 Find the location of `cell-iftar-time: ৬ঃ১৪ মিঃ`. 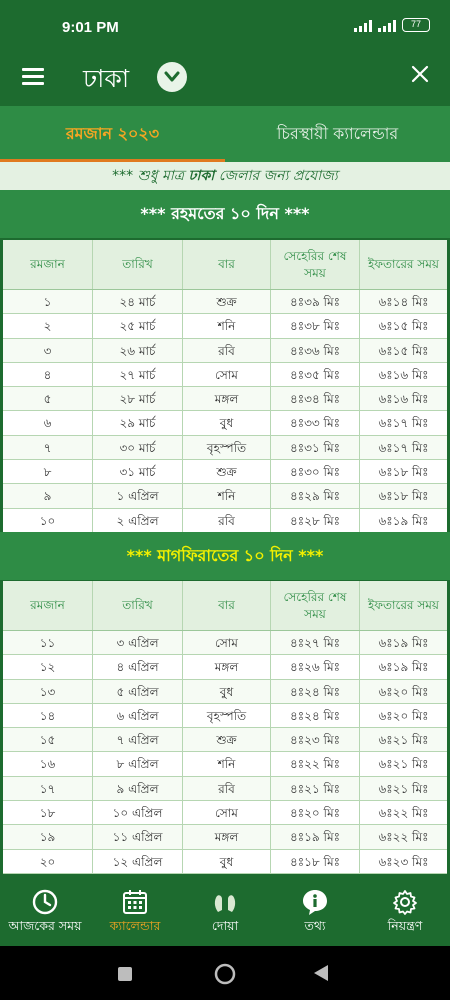

cell-iftar-time: ৬ঃ১৪ মিঃ is located at coordinates (403, 302).